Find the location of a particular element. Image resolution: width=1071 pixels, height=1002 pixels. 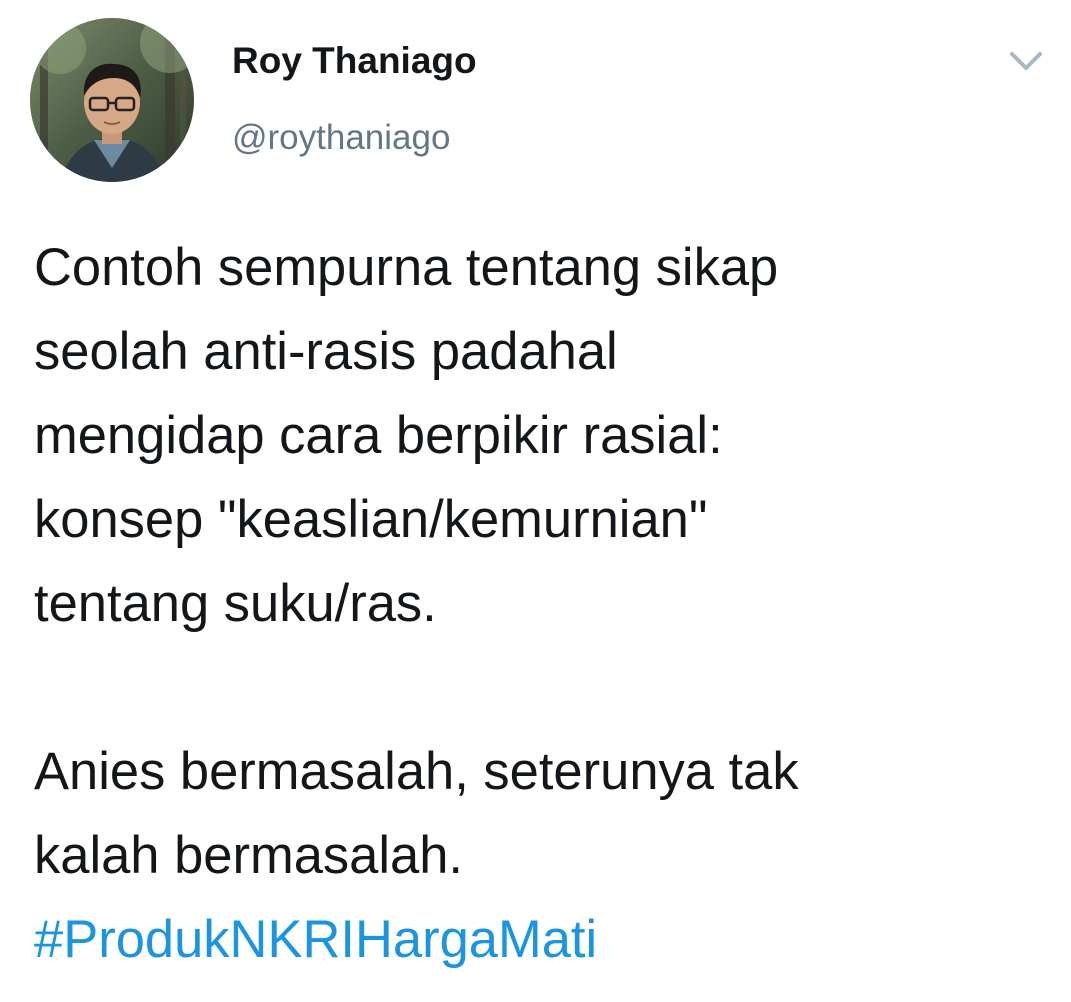

tweet-text-line: kalah bermasalah. is located at coordinates (248, 855).